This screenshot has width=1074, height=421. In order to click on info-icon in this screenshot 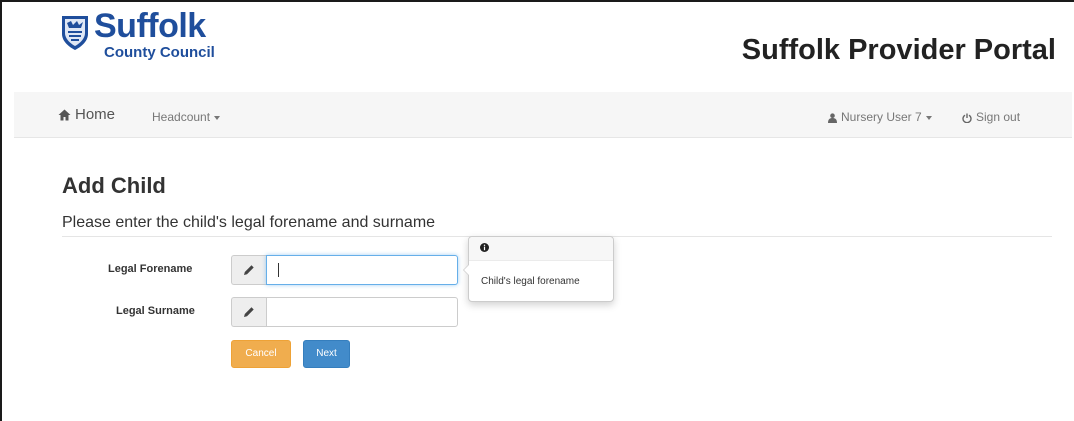, I will do `click(484, 247)`.